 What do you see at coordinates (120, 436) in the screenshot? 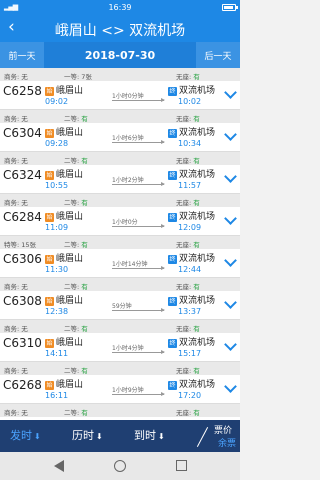
I see `sort-bar: 发时 ⬇ 历时 ⬇ 到时 ⬇ 票价 余票` at bounding box center [120, 436].